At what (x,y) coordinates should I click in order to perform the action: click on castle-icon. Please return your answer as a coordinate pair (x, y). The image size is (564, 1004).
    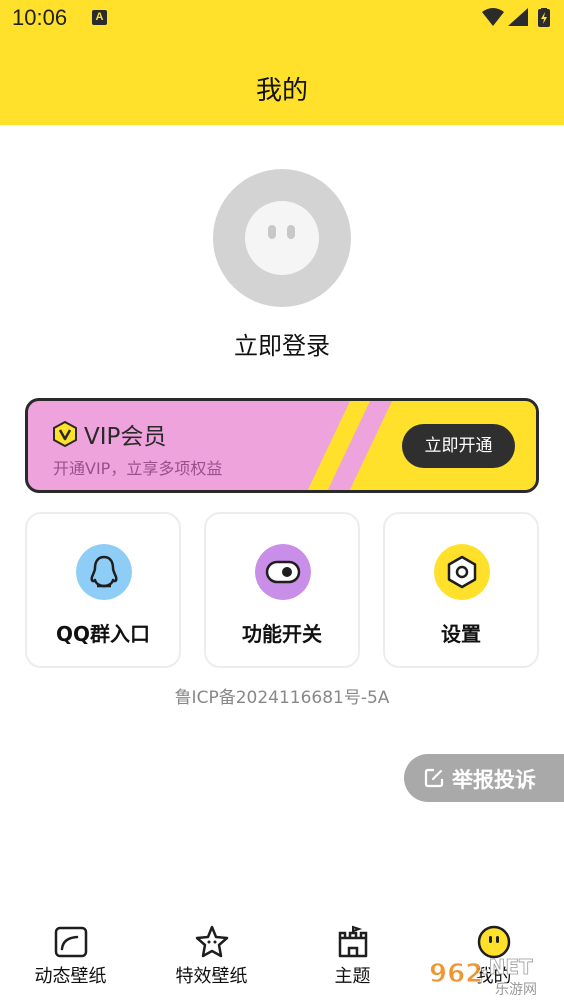
    Looking at the image, I should click on (353, 941).